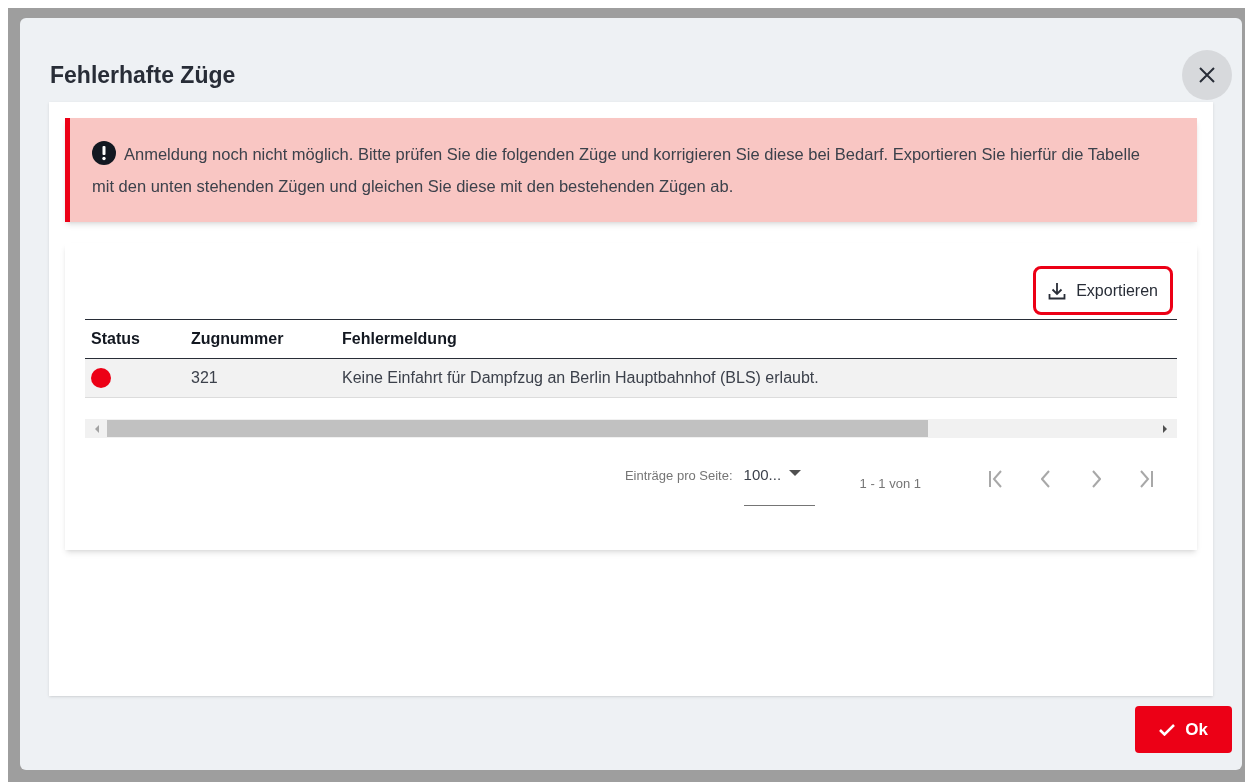 The height and width of the screenshot is (782, 1252). I want to click on page-range: 1 - 1 von 1, so click(890, 484).